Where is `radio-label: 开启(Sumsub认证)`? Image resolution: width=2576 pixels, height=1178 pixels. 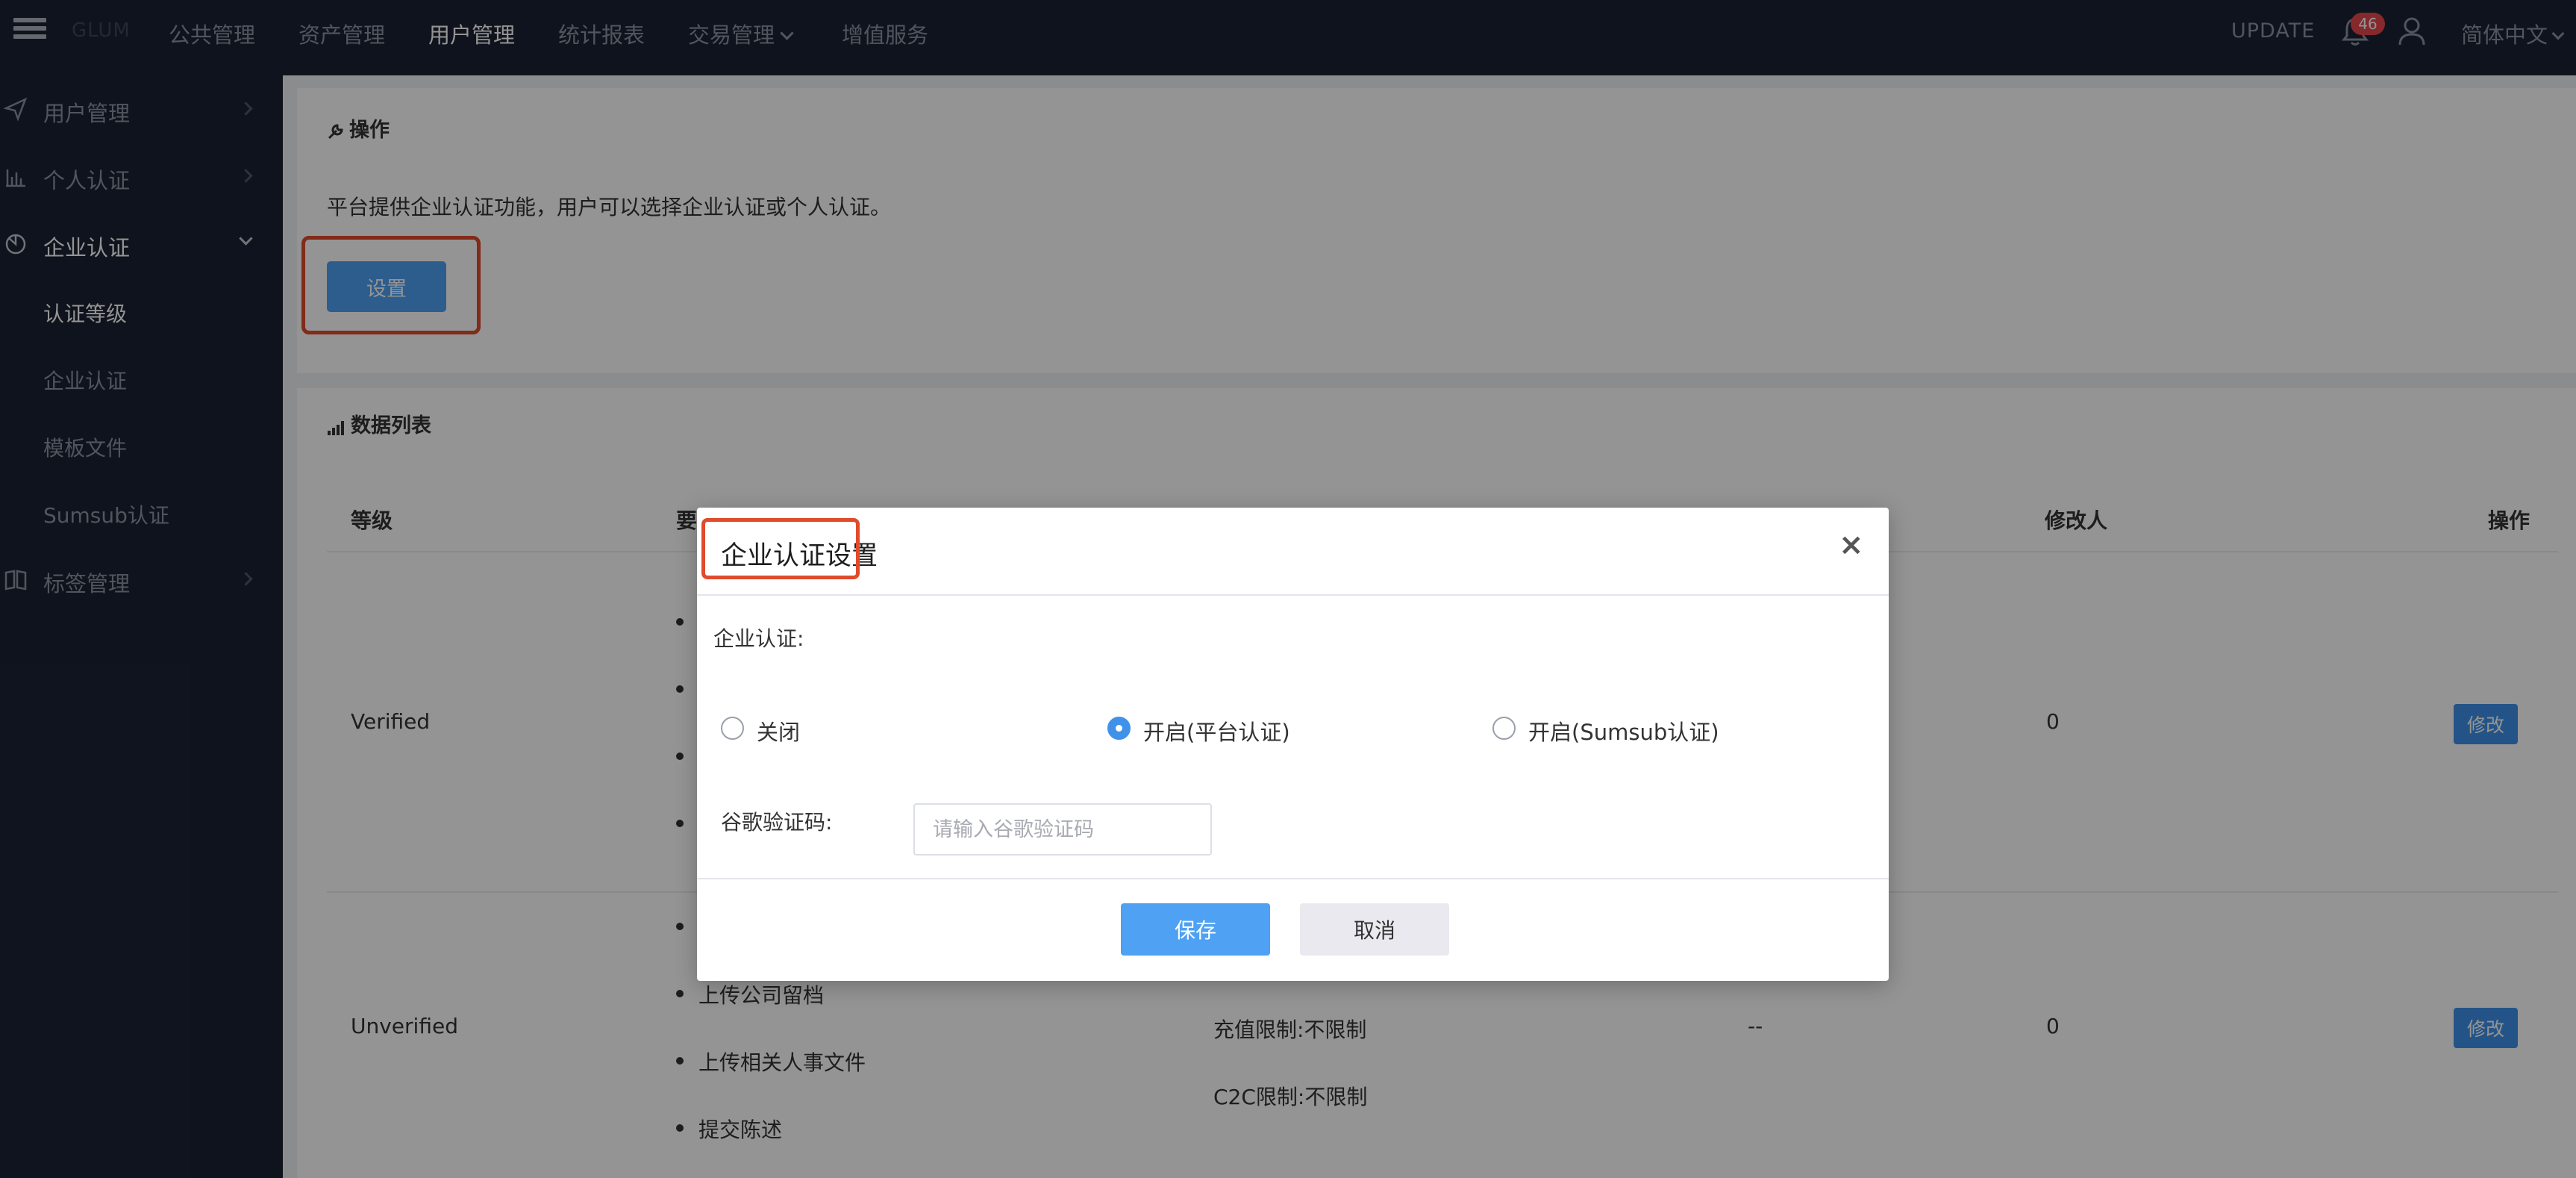 radio-label: 开启(Sumsub认证) is located at coordinates (1623, 733).